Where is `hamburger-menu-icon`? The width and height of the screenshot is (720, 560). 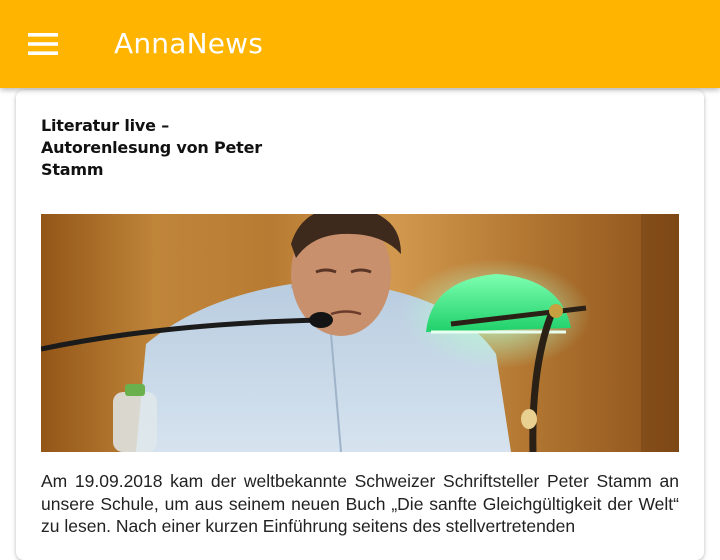
hamburger-menu-icon is located at coordinates (44, 44).